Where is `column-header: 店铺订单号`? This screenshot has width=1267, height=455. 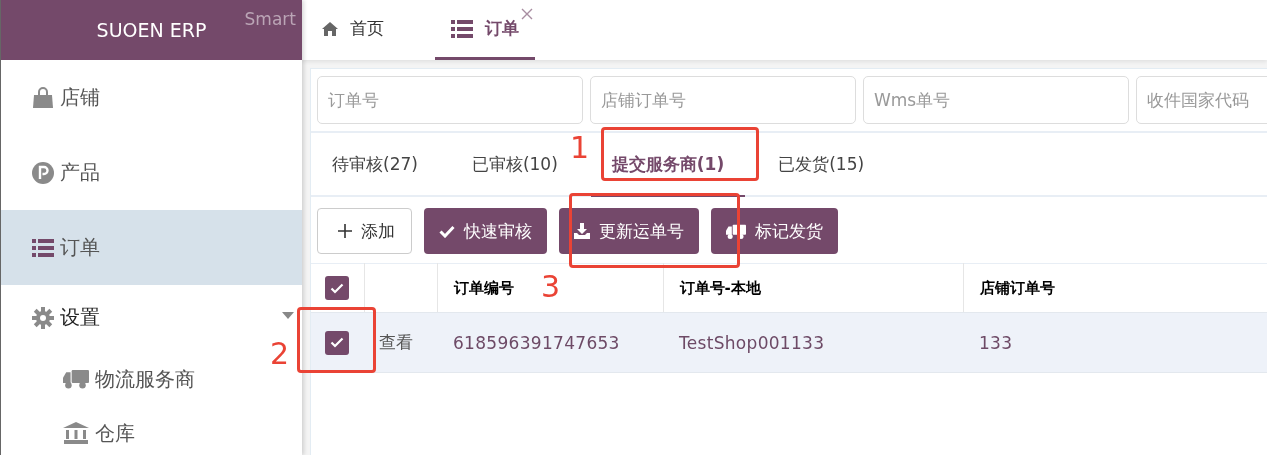 column-header: 店铺订单号 is located at coordinates (1115, 288).